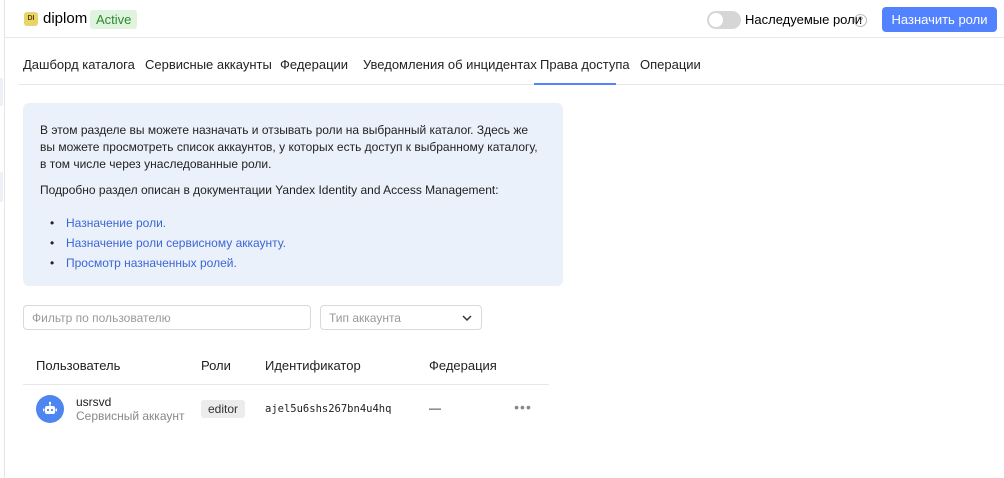 The width and height of the screenshot is (1004, 478). What do you see at coordinates (114, 19) in the screenshot?
I see `status-badge: Active` at bounding box center [114, 19].